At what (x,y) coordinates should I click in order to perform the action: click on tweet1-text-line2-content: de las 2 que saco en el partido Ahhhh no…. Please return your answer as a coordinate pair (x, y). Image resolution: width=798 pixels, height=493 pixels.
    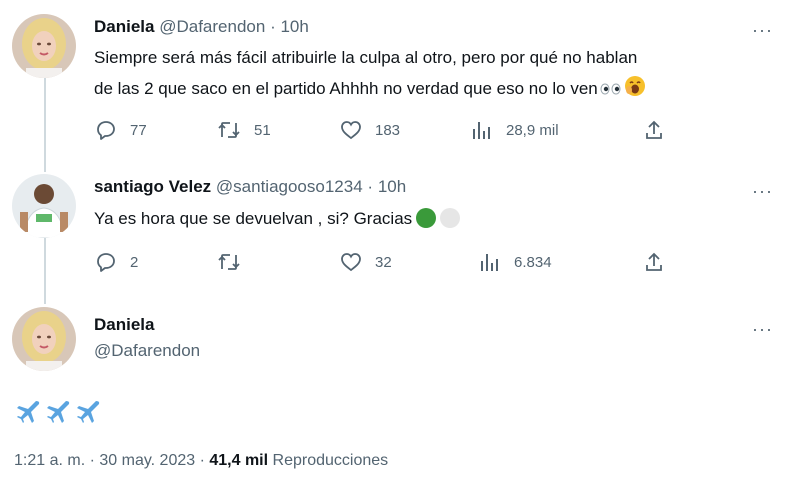
    Looking at the image, I should click on (346, 88).